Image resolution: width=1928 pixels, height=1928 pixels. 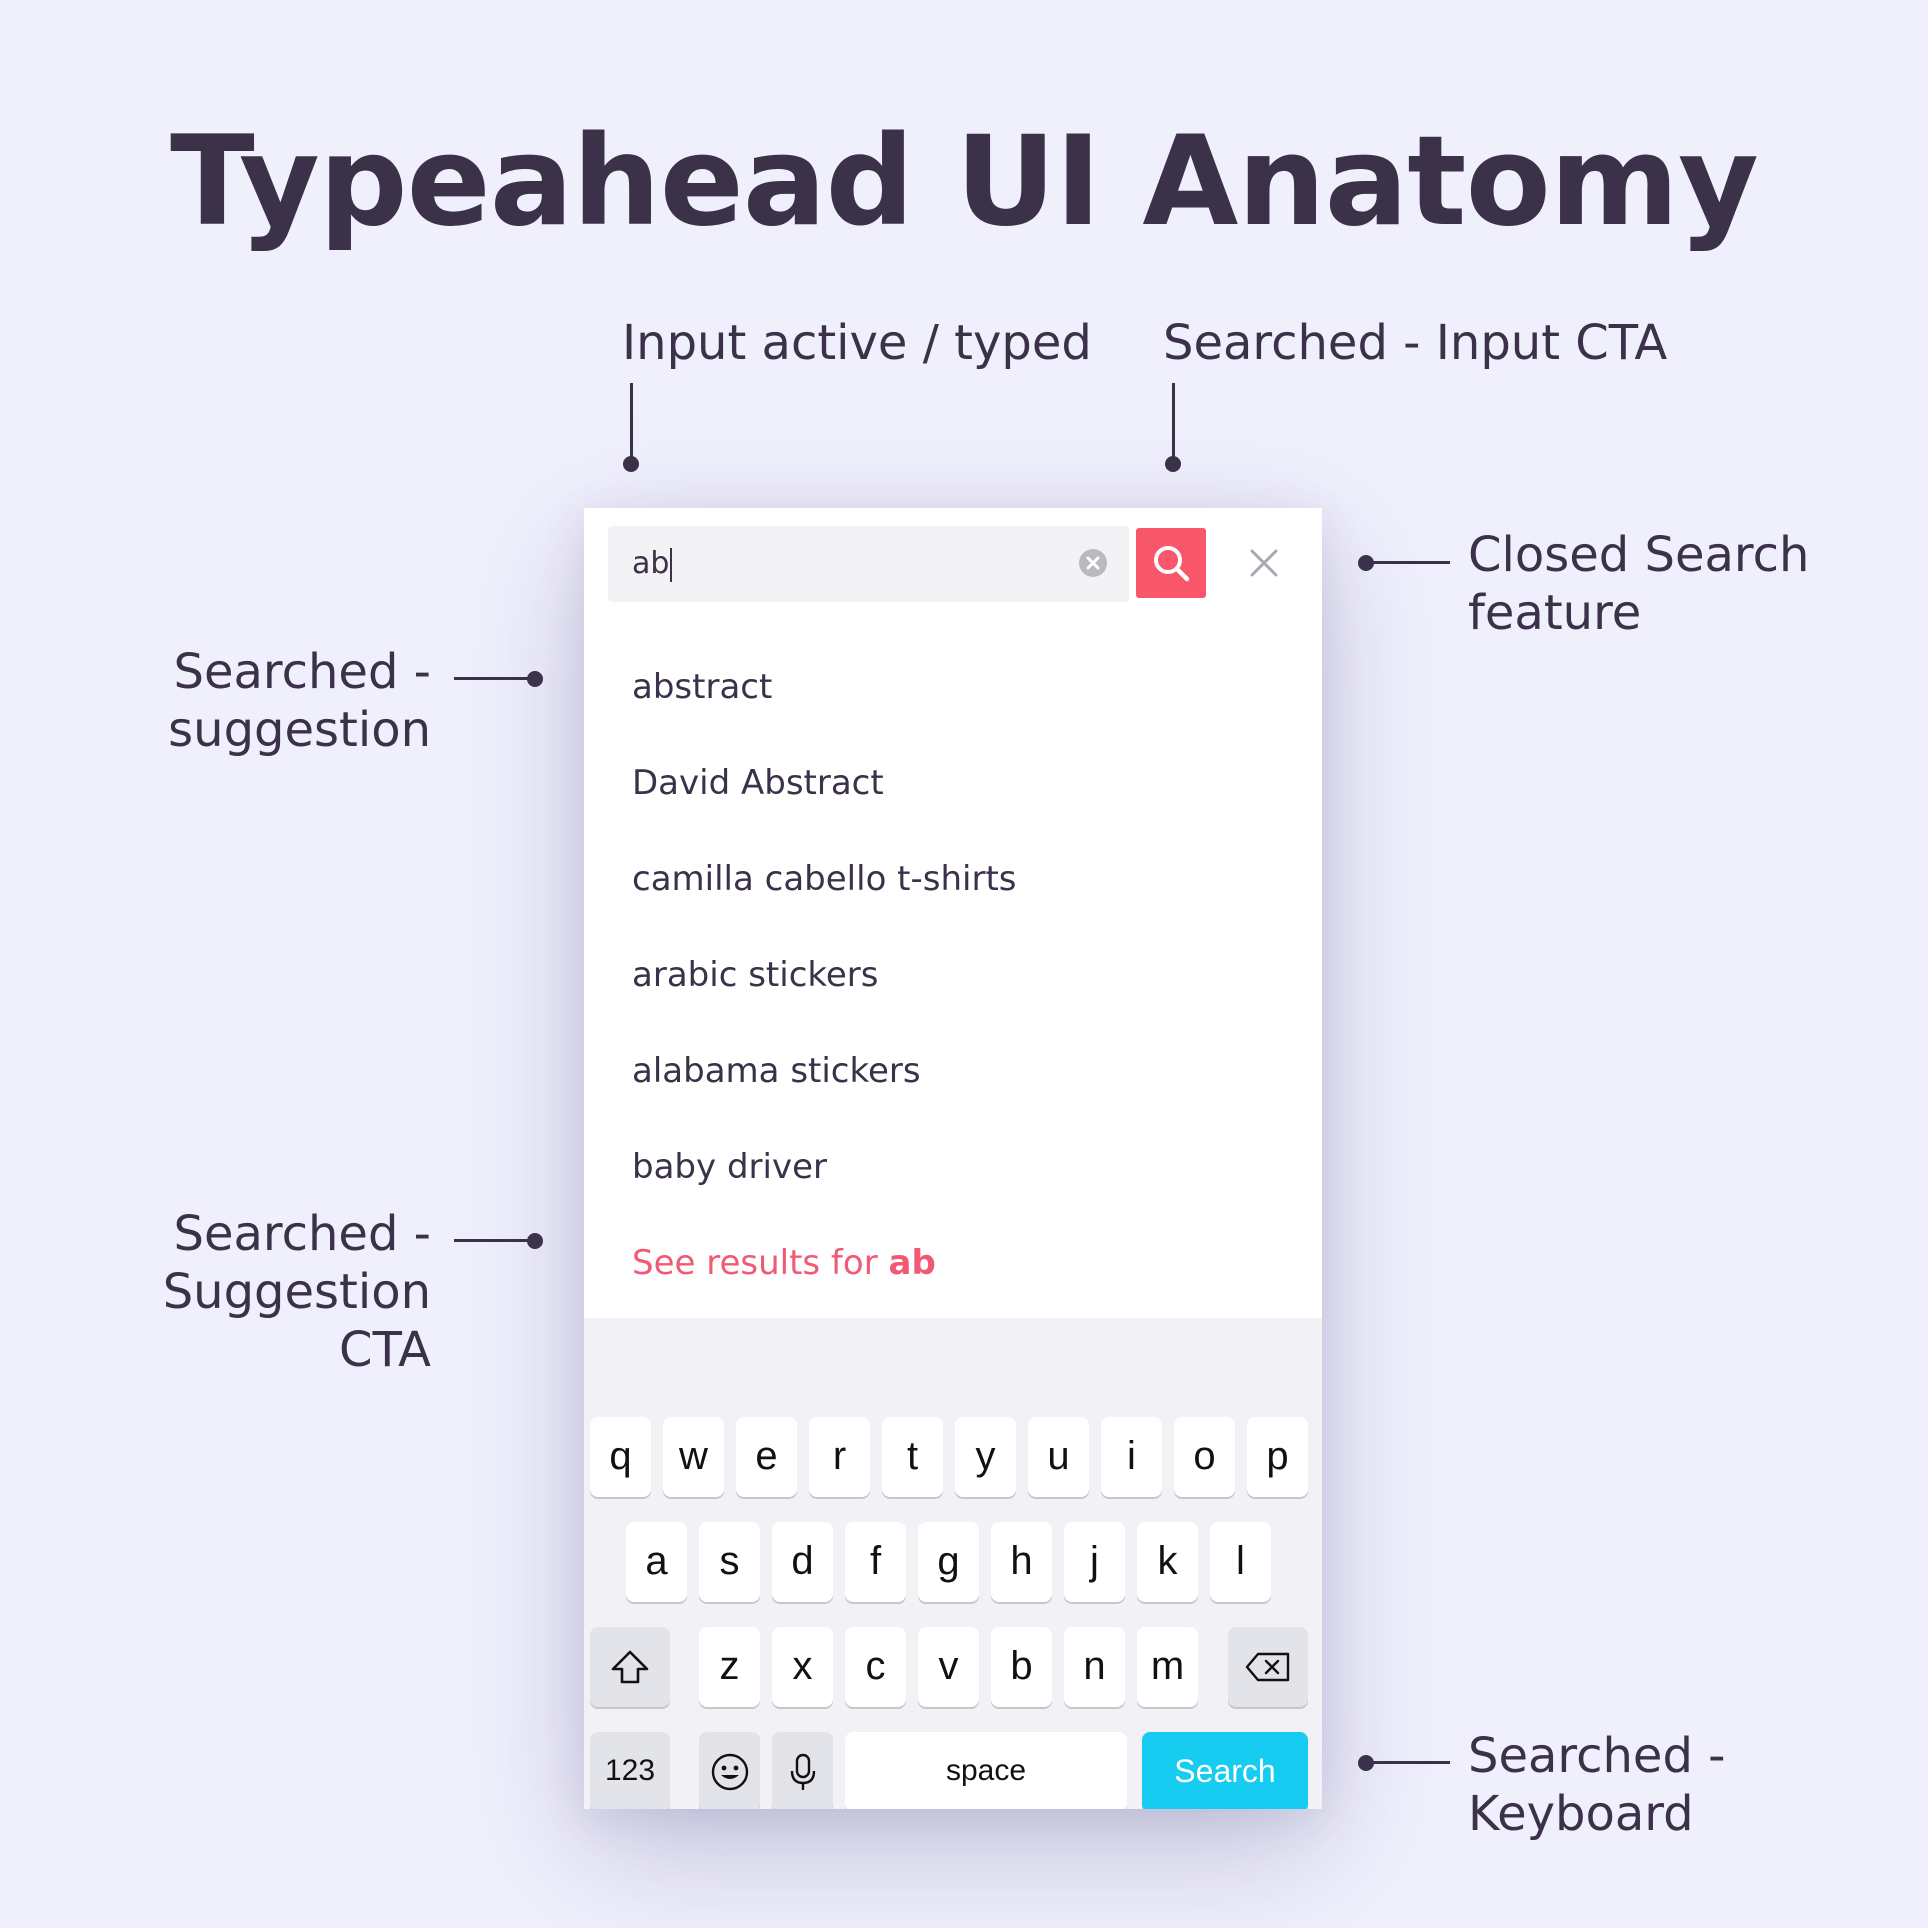 What do you see at coordinates (1204, 1457) in the screenshot?
I see `key-o: o` at bounding box center [1204, 1457].